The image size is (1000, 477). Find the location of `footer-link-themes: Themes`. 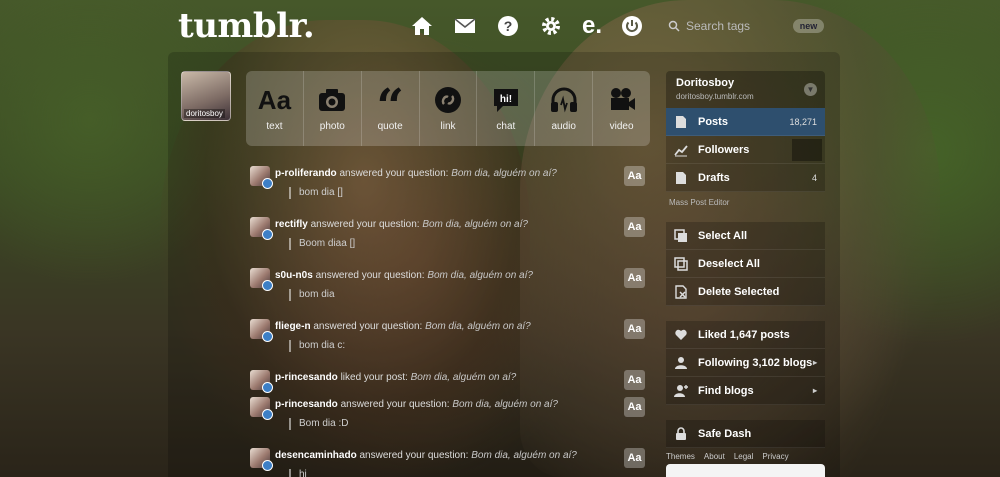

footer-link-themes: Themes is located at coordinates (680, 456).